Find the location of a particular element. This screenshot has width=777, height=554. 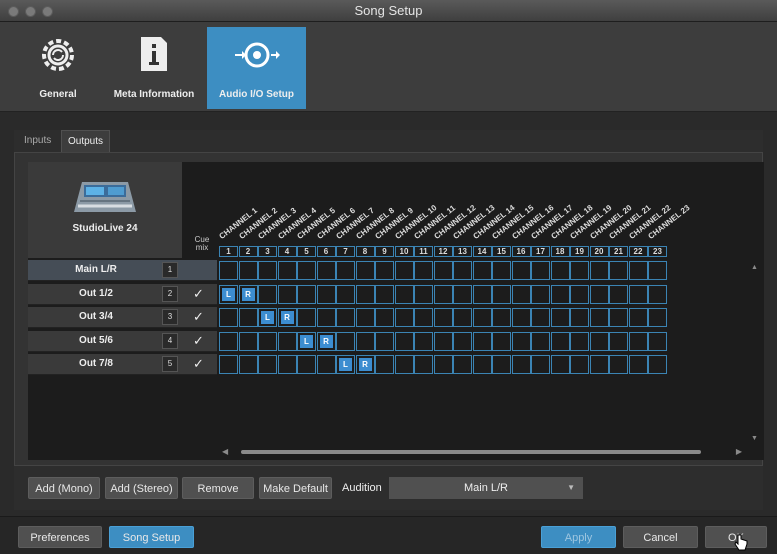

horizontal-scroll-thumb is located at coordinates (471, 452).